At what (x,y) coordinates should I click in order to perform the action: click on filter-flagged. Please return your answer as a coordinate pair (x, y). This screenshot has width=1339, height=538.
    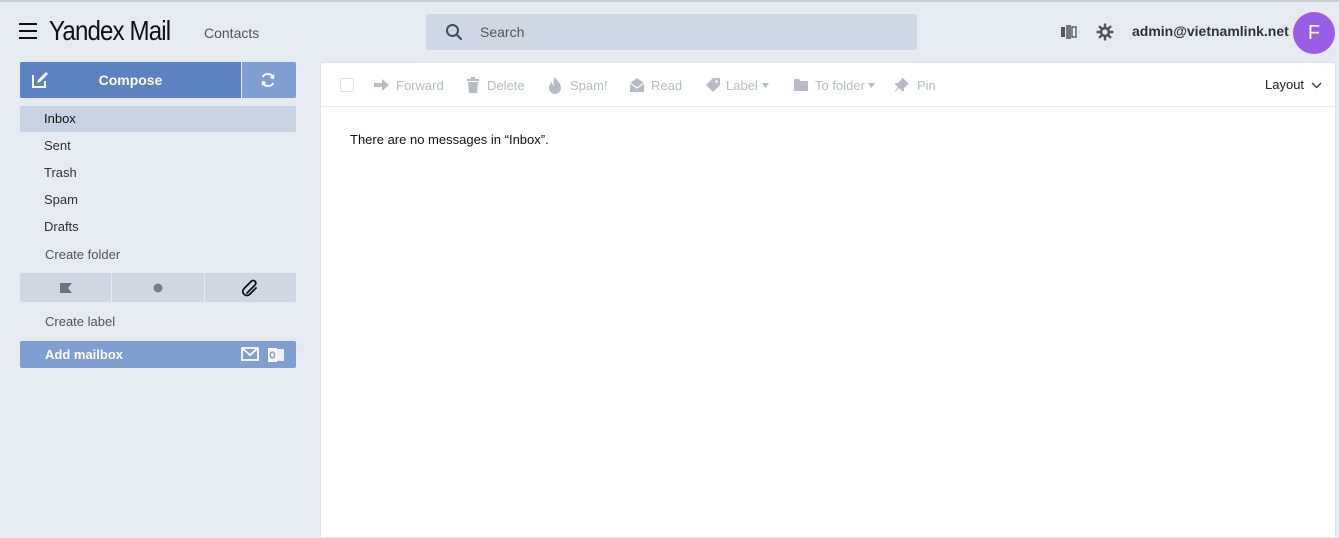
    Looking at the image, I should click on (66, 287).